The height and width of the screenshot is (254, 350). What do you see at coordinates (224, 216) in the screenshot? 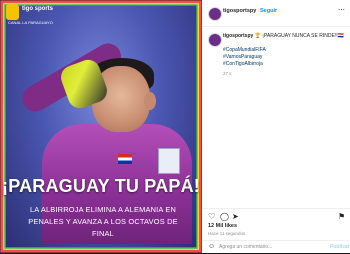
I see `comment-icon: ◯` at bounding box center [224, 216].